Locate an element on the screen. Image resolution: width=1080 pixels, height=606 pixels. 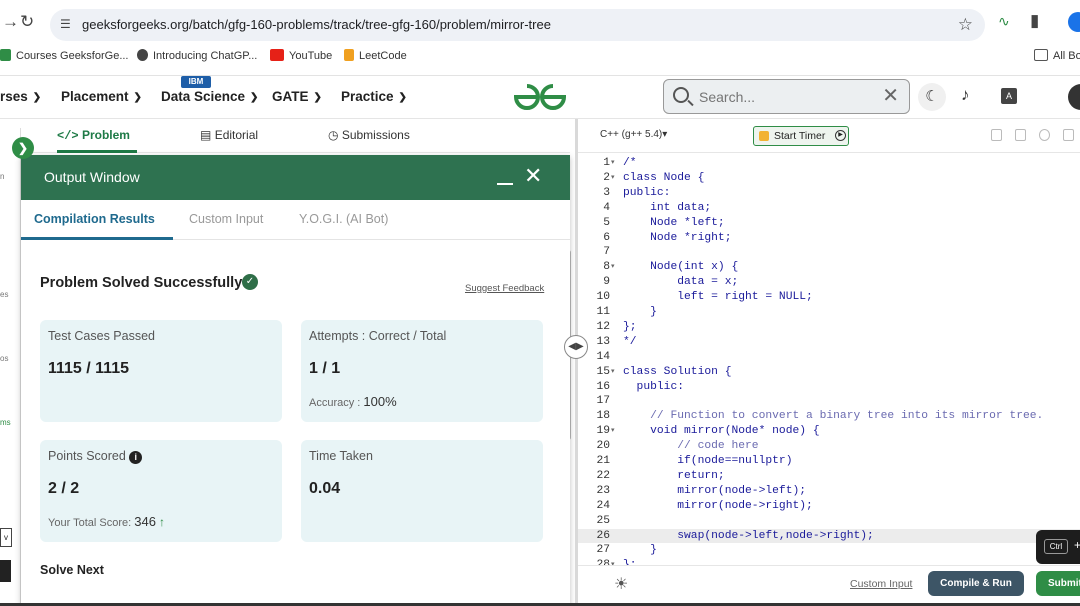
bookmark-leetcode: LeetCode is located at coordinates (375, 55).